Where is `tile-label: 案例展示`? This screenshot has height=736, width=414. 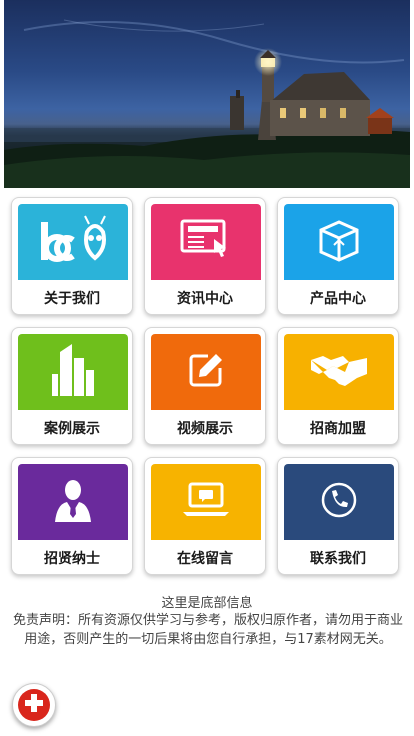
tile-label: 案例展示 is located at coordinates (72, 429).